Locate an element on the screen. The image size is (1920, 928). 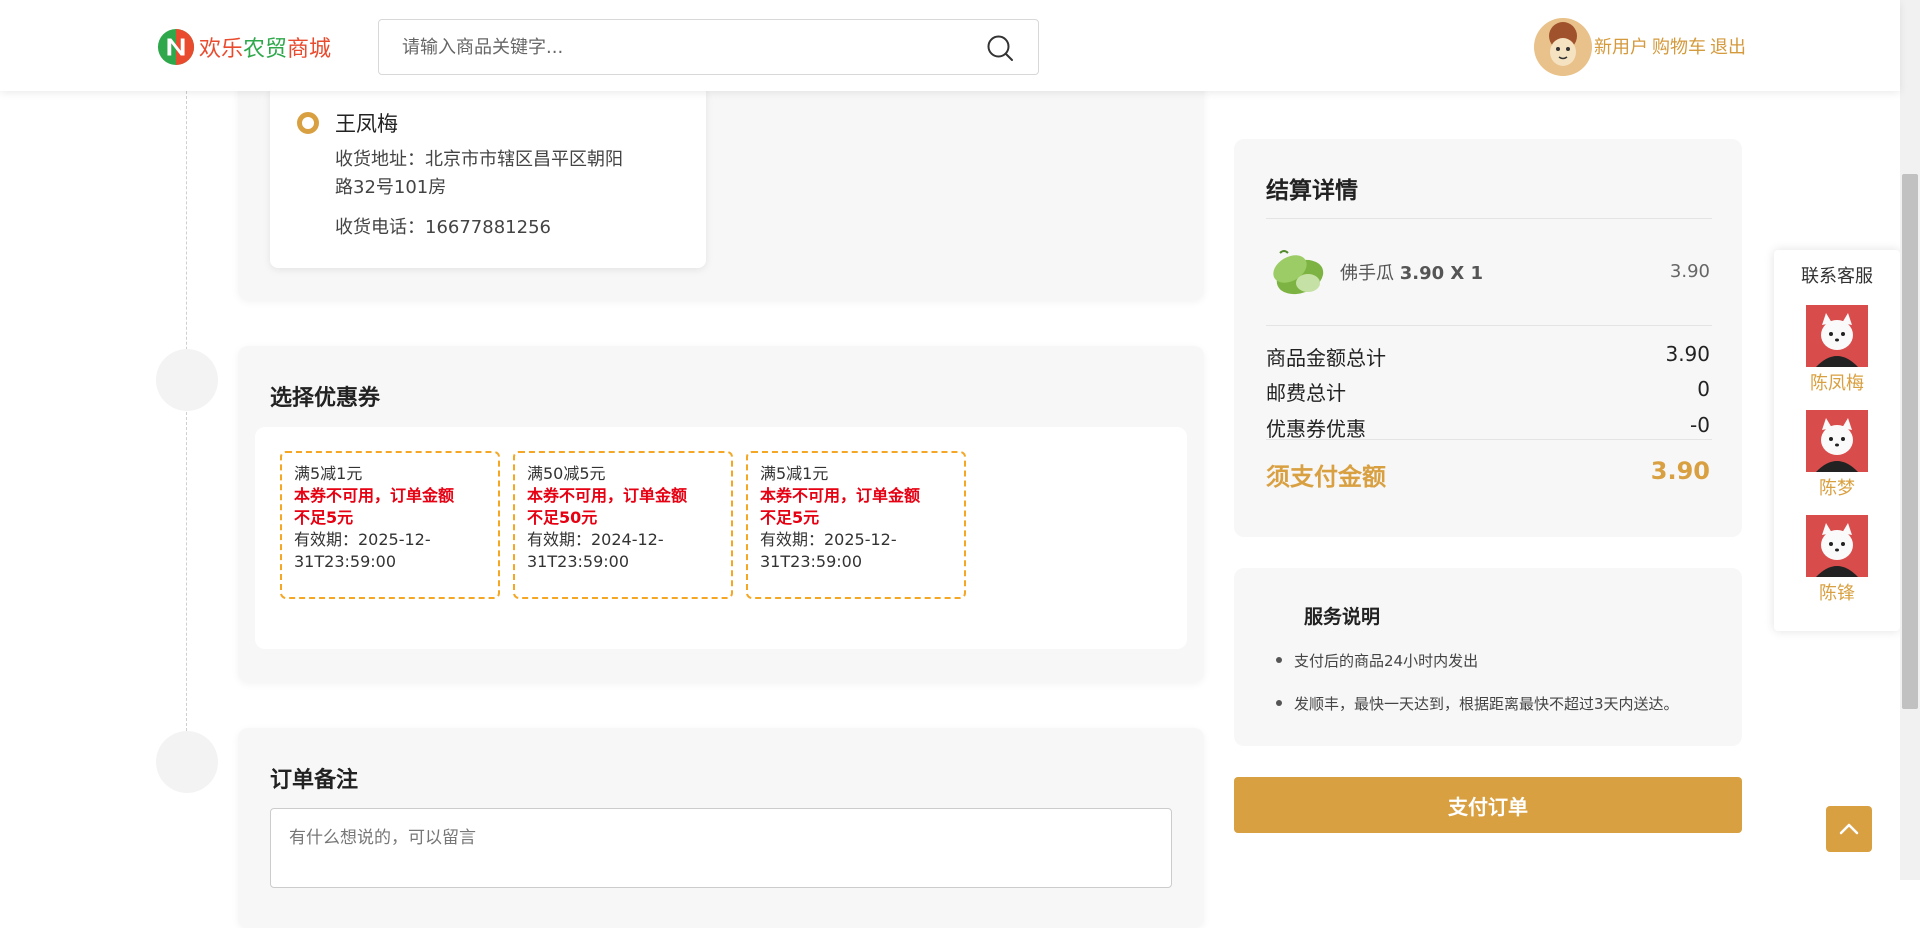
back-to-top-button is located at coordinates (1849, 829).